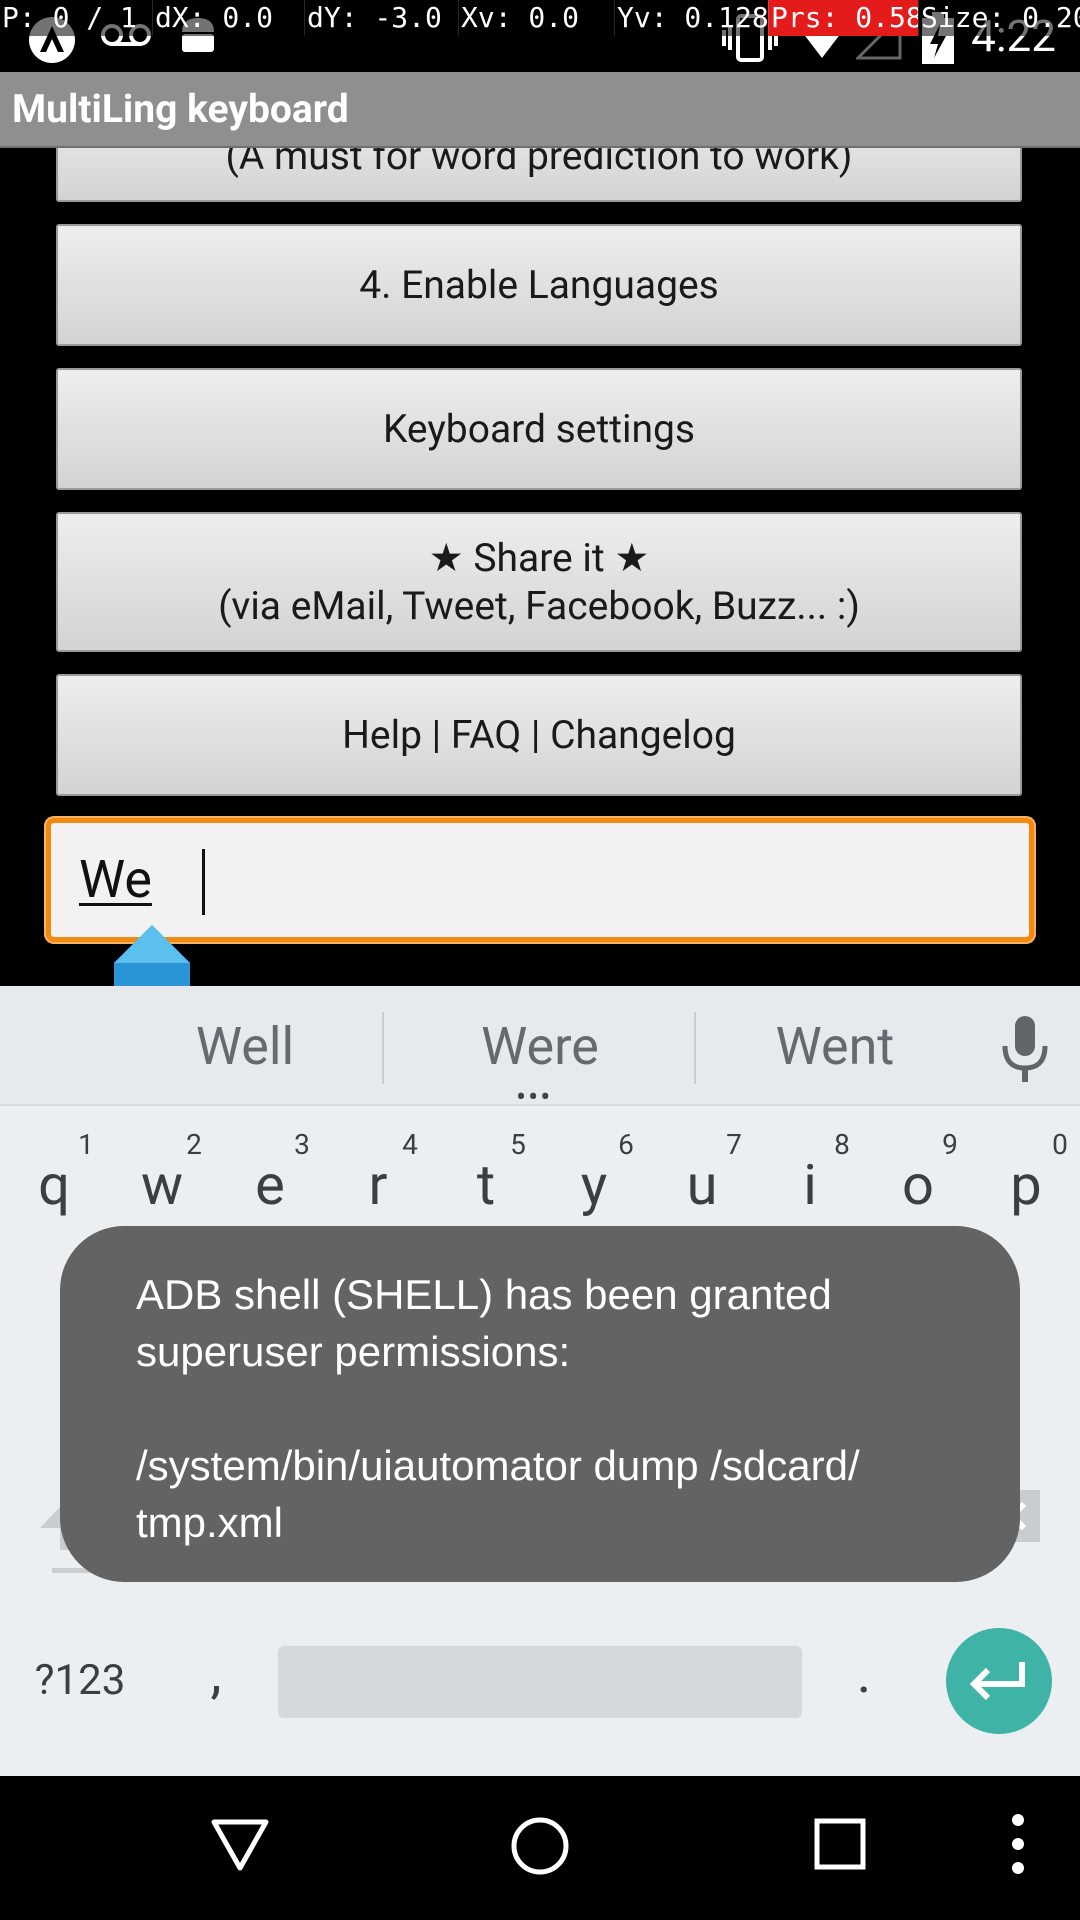  What do you see at coordinates (228, 18) in the screenshot?
I see `pointer-dx: dX: 0.0` at bounding box center [228, 18].